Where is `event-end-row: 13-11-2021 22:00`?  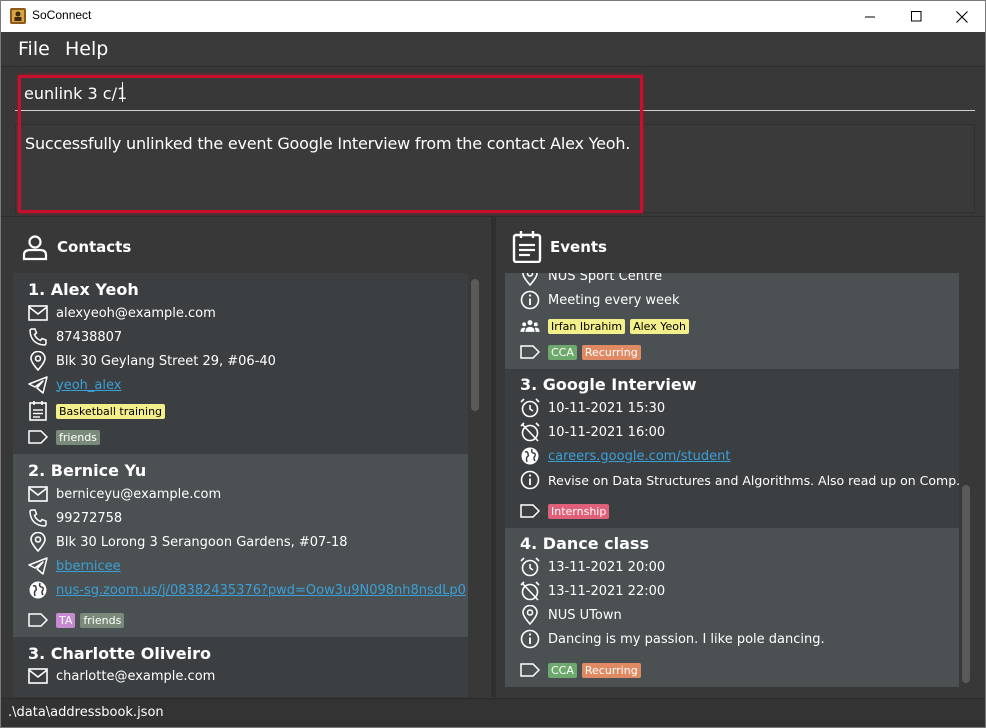
event-end-row: 13-11-2021 22:00 is located at coordinates (592, 591).